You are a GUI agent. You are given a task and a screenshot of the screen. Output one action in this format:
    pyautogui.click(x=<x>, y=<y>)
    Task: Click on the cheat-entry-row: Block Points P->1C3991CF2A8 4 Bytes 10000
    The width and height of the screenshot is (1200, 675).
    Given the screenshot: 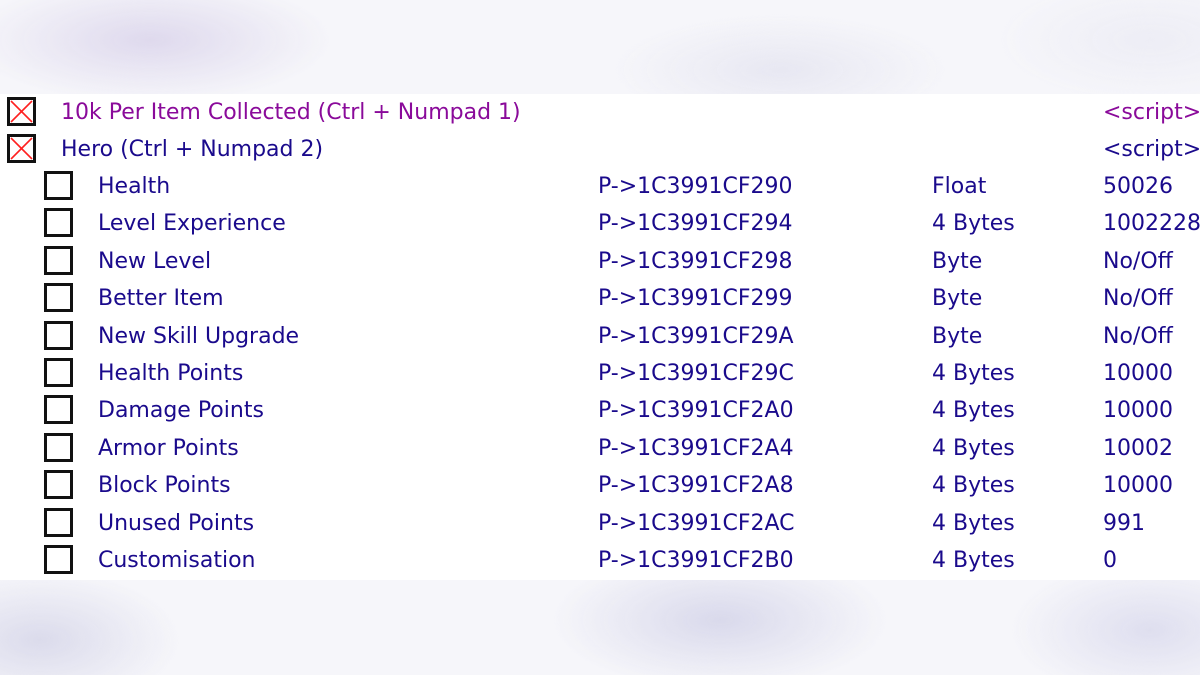 What is the action you would take?
    pyautogui.click(x=600, y=485)
    